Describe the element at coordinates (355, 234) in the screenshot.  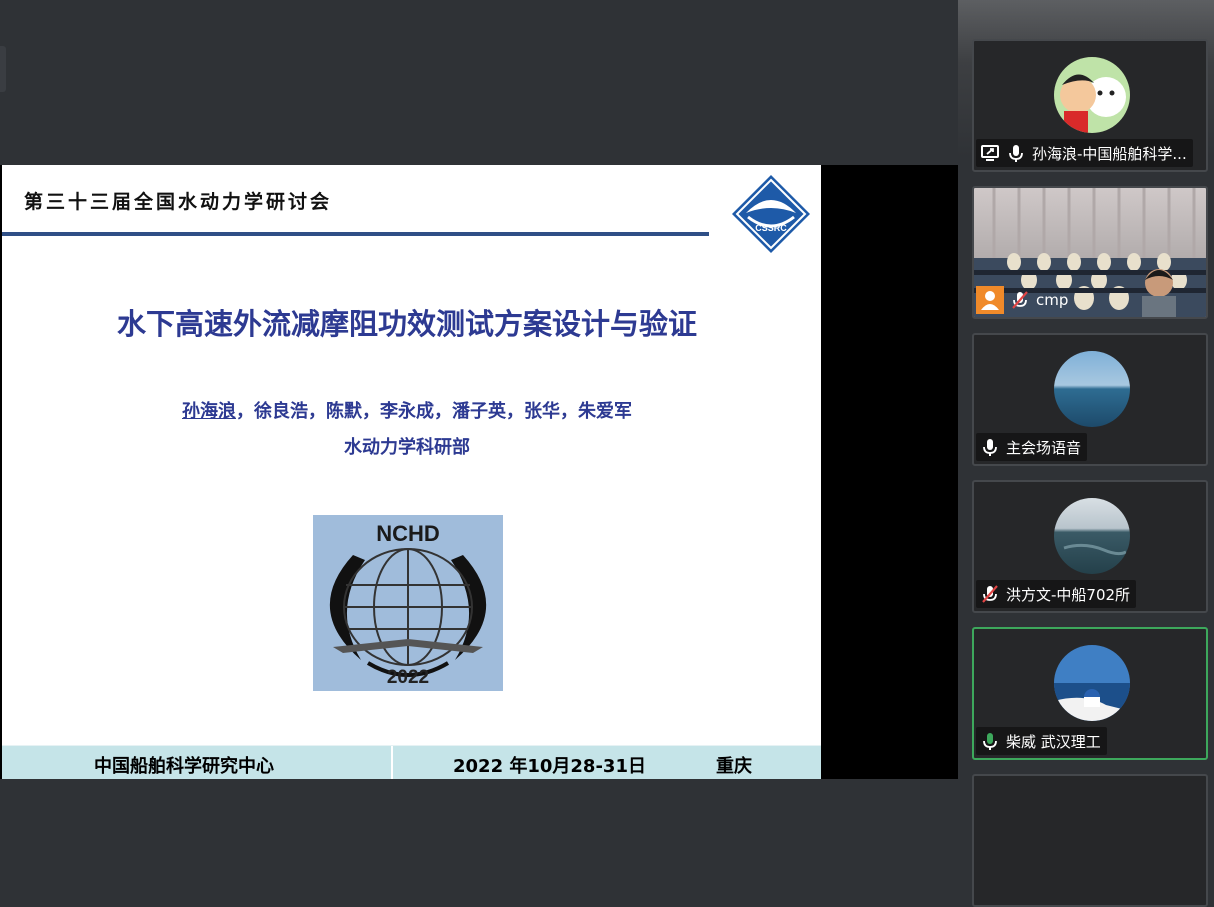
I see `header-divider` at that location.